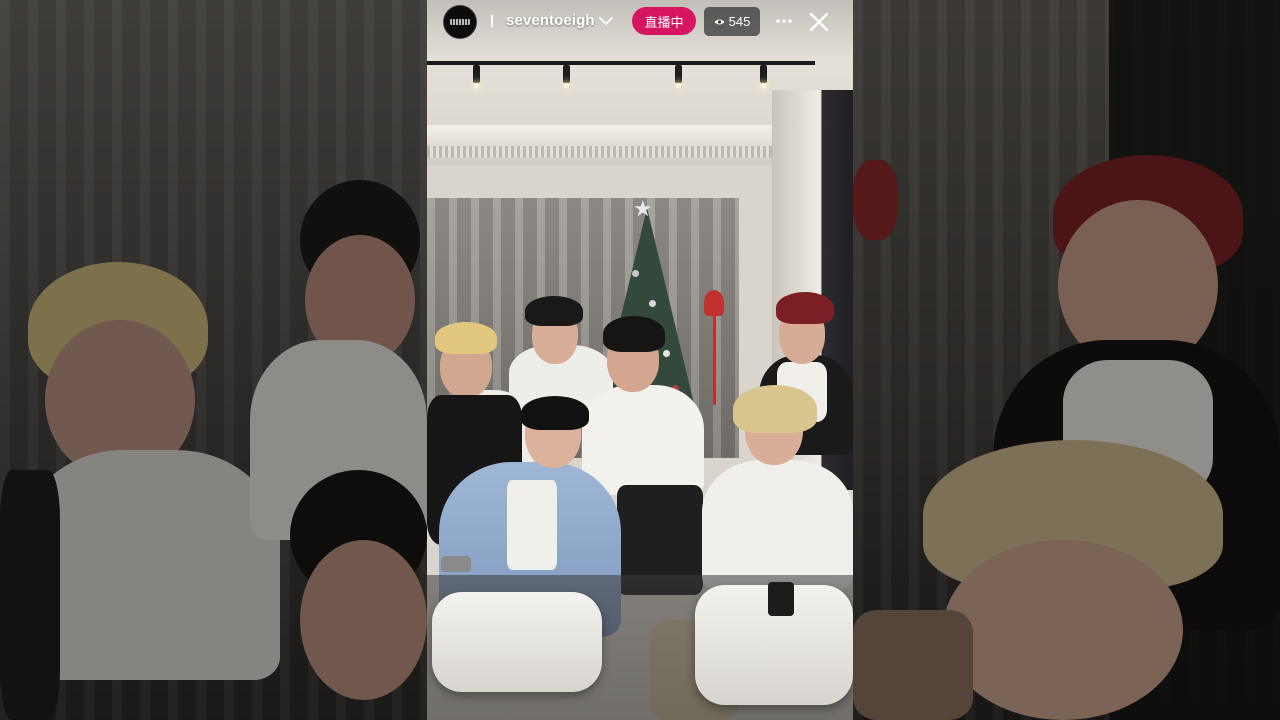 The image size is (1280, 720). I want to click on more-horizontal-icon, so click(784, 21).